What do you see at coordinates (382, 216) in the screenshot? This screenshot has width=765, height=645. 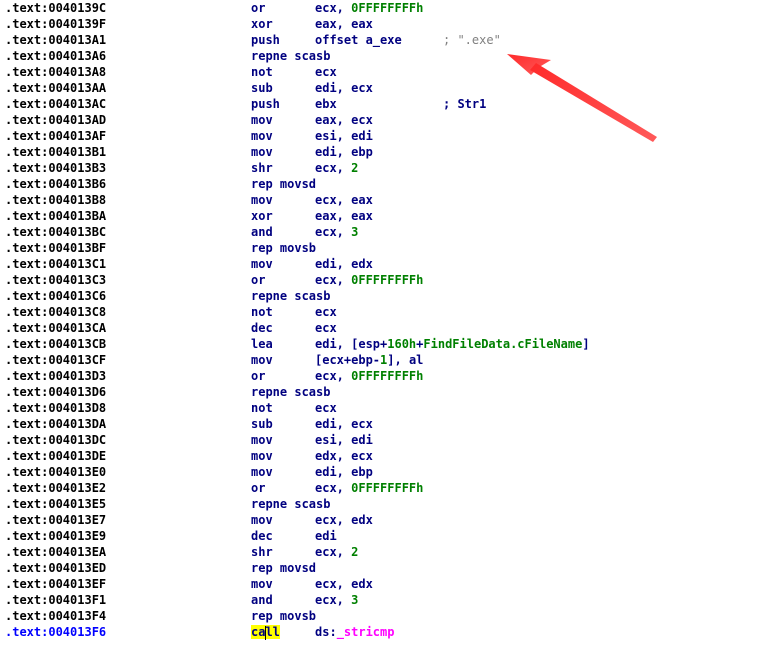 I see `listing-line: .text:004013BA xor eax, eax` at bounding box center [382, 216].